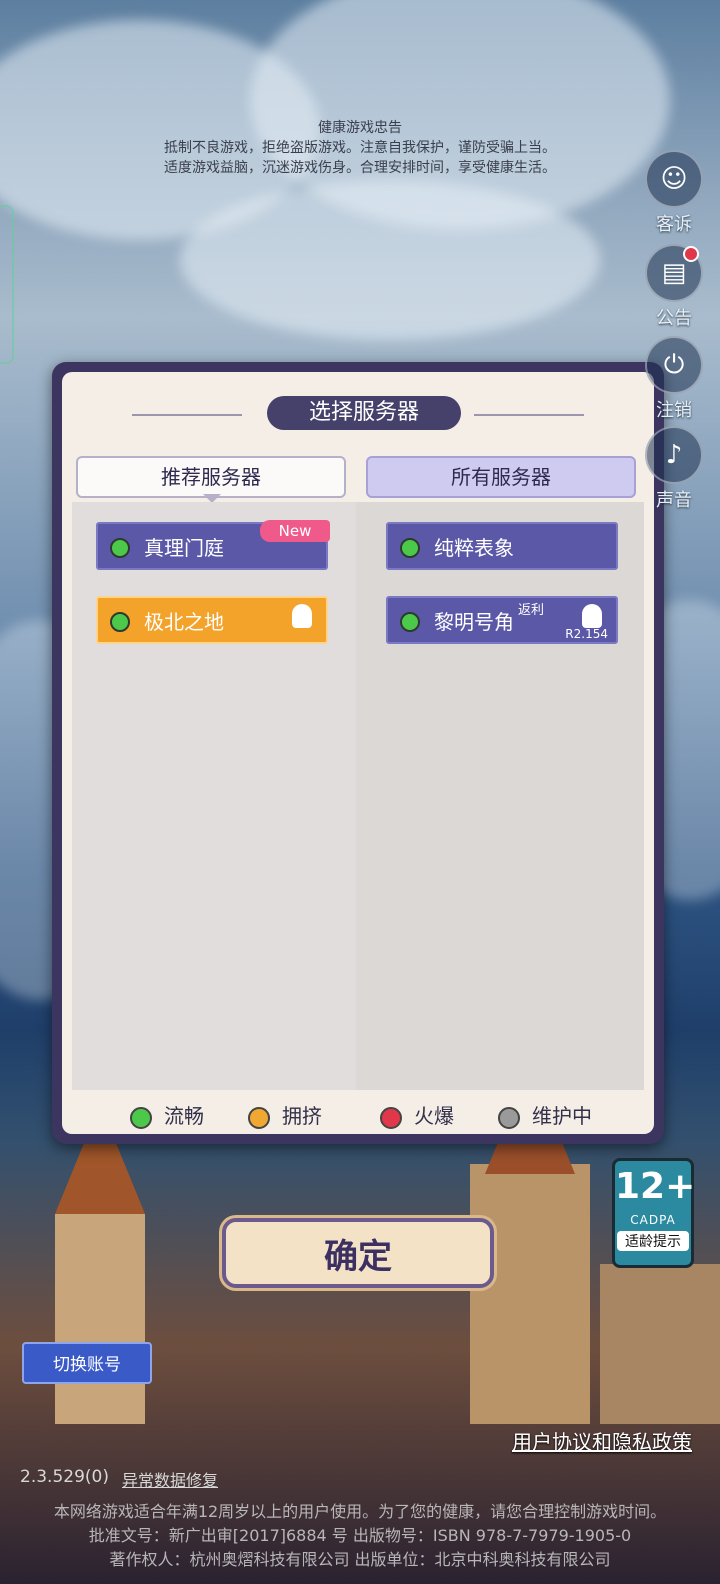  Describe the element at coordinates (562, 1116) in the screenshot. I see `legend-maintenance-label: 维护中` at that location.